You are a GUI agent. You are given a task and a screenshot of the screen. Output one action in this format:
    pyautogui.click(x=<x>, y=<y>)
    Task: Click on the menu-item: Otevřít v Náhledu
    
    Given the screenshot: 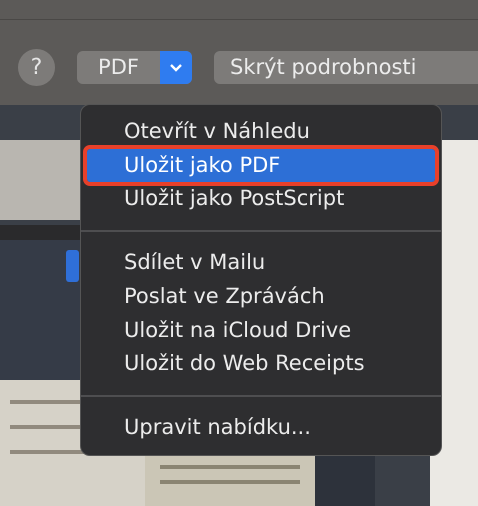 What is the action you would take?
    pyautogui.click(x=261, y=132)
    